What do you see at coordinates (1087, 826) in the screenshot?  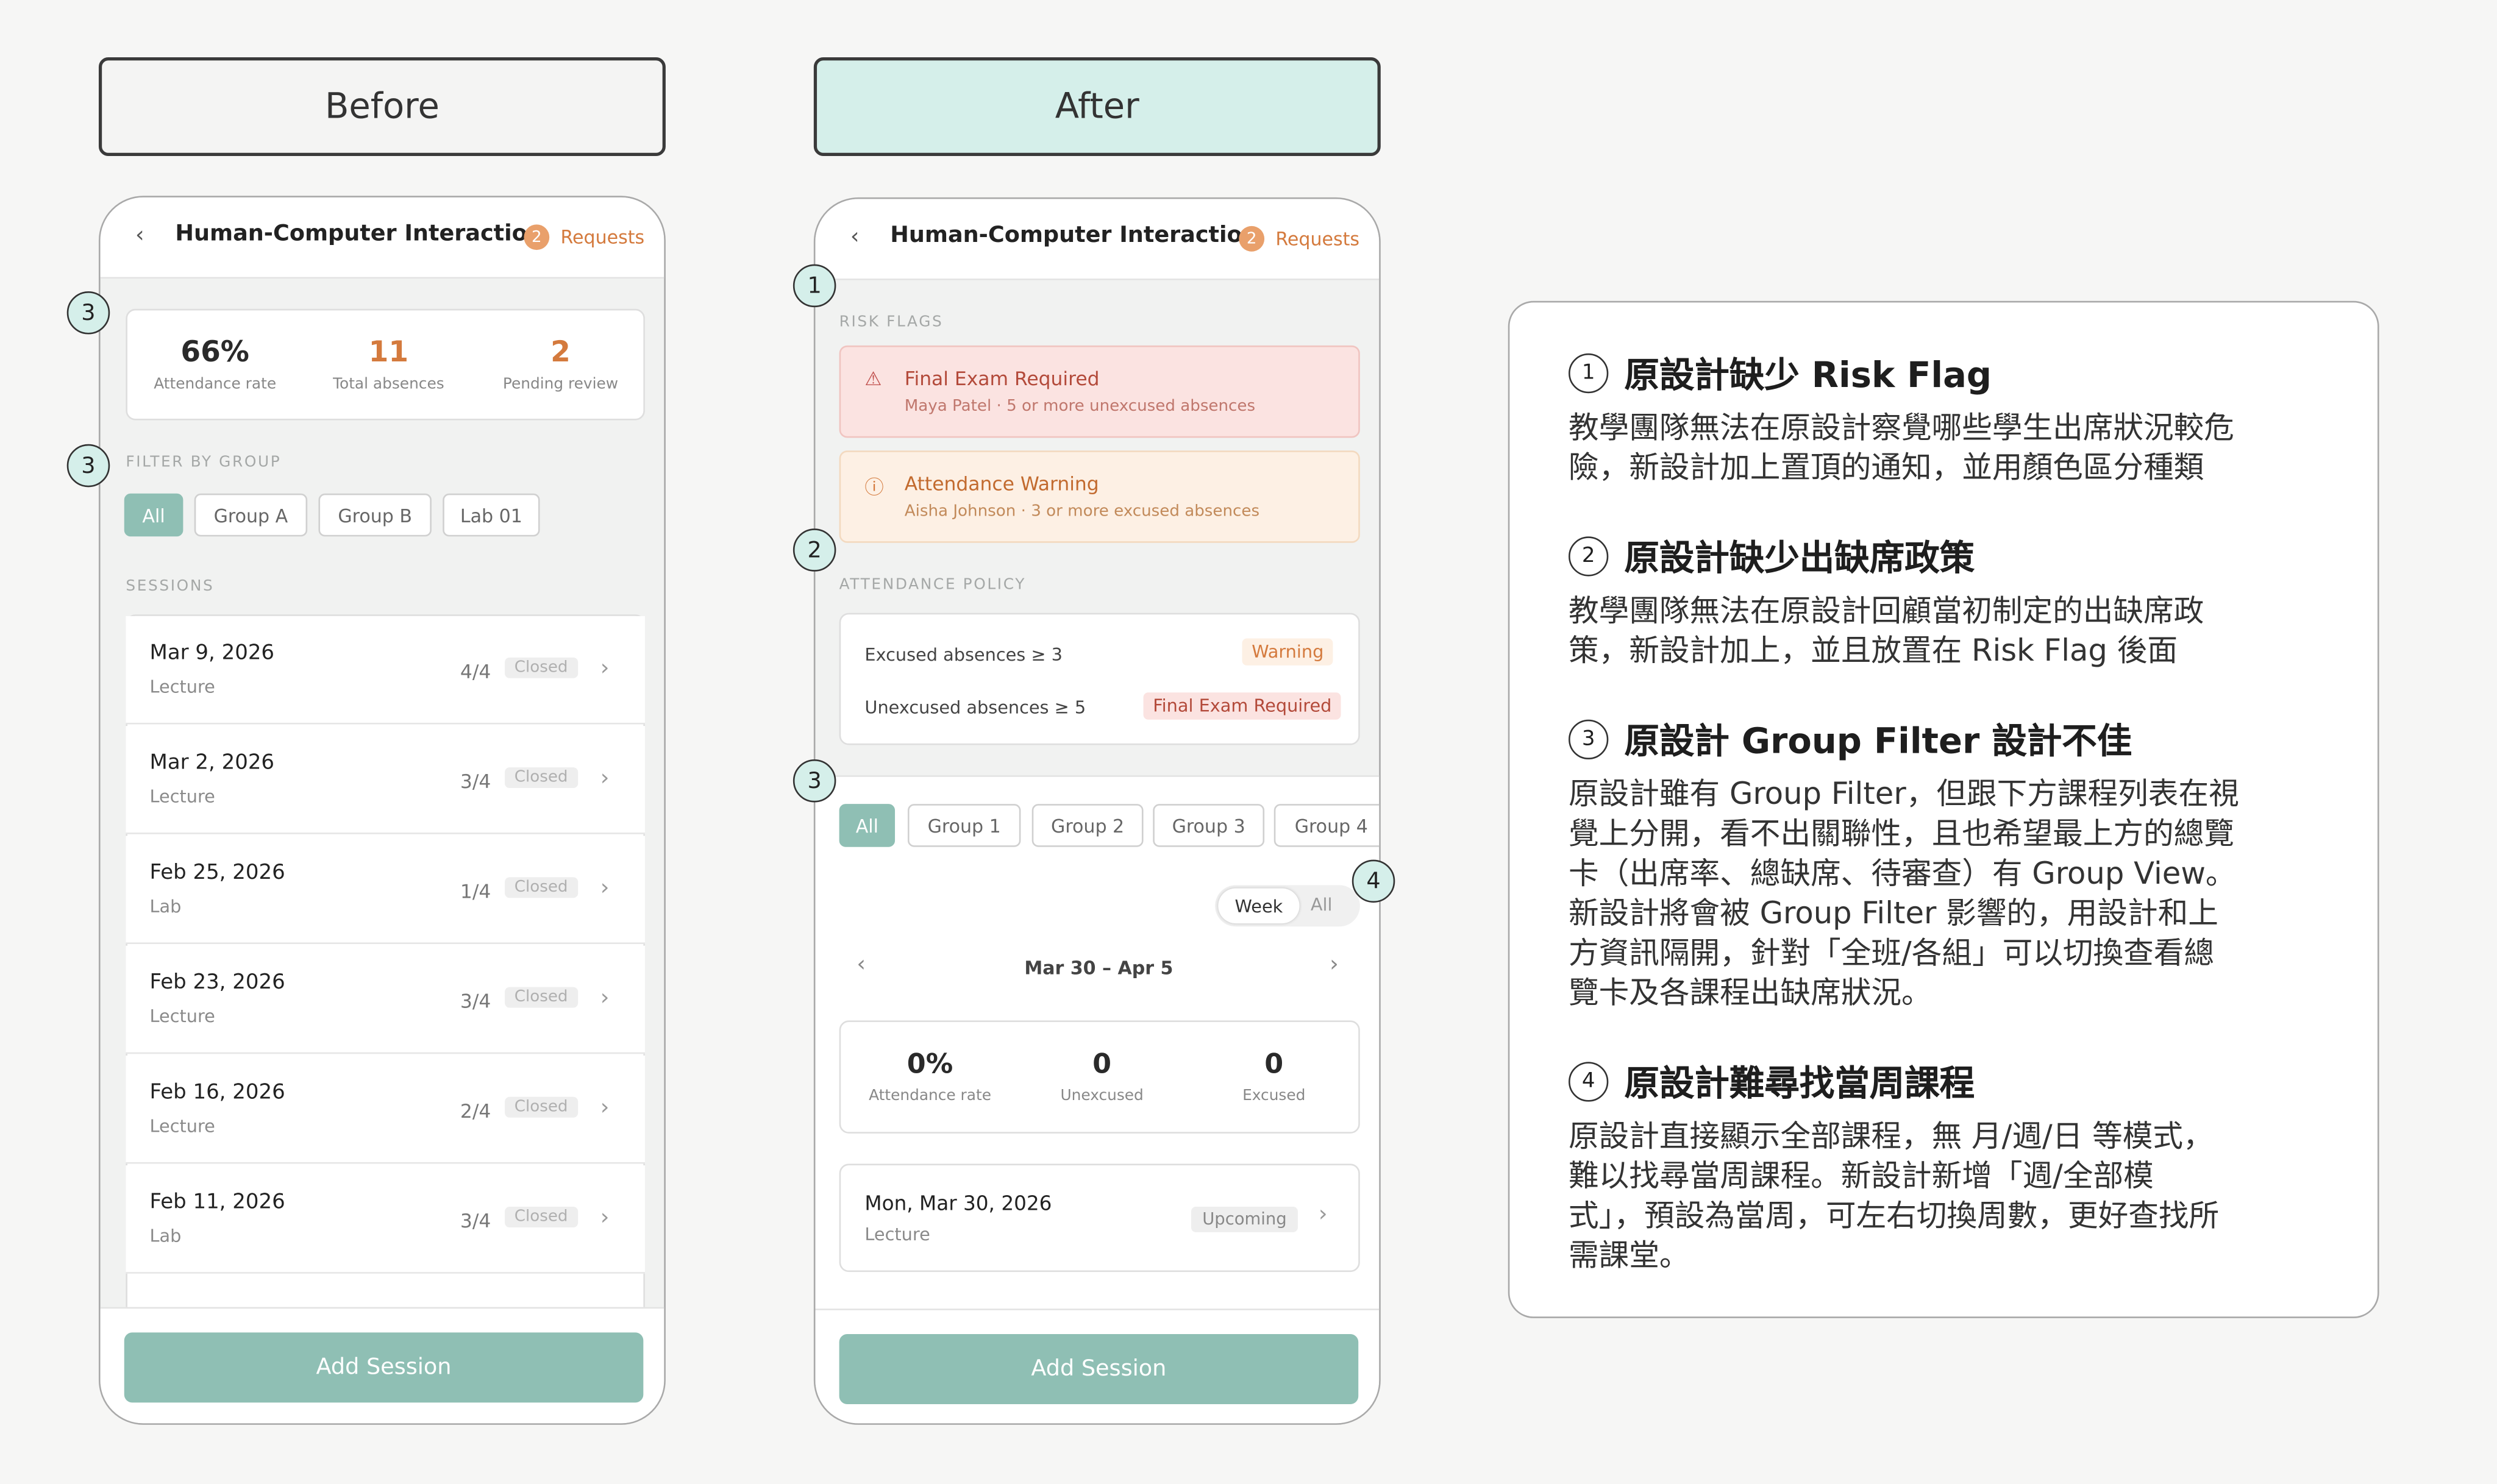 I see `filter-chip-group-2: Group 2` at bounding box center [1087, 826].